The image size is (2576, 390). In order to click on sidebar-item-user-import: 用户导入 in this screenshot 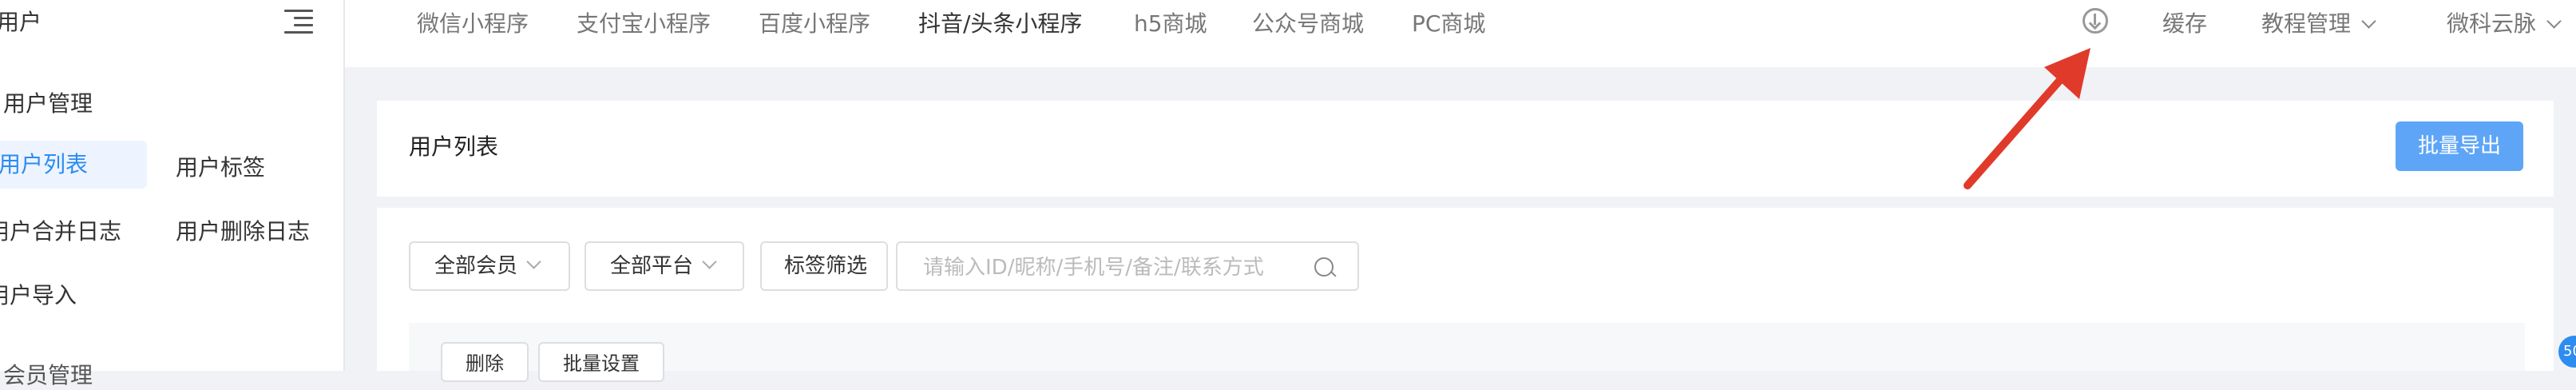, I will do `click(38, 294)`.